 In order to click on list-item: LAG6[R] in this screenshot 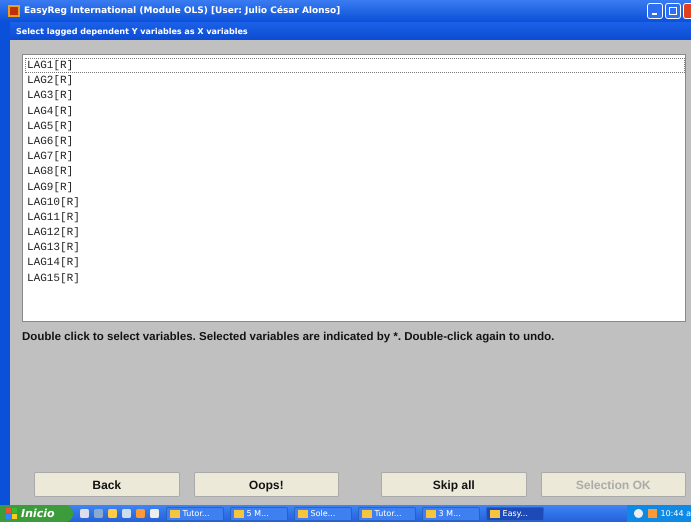, I will do `click(355, 142)`.